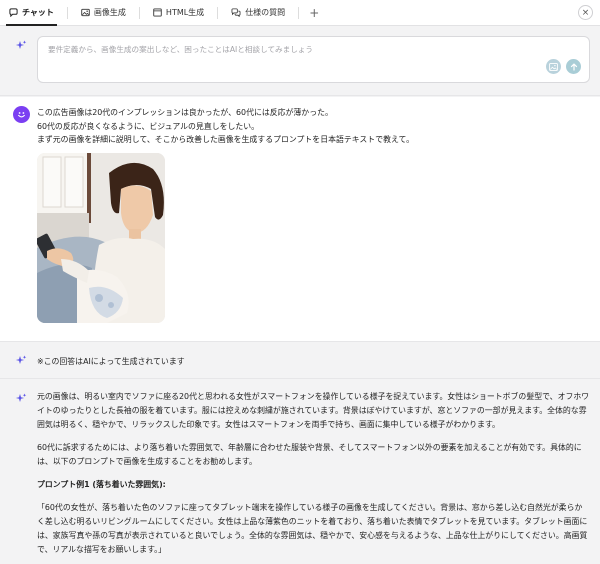  I want to click on tab-html-generation: HTML生成, so click(178, 13).